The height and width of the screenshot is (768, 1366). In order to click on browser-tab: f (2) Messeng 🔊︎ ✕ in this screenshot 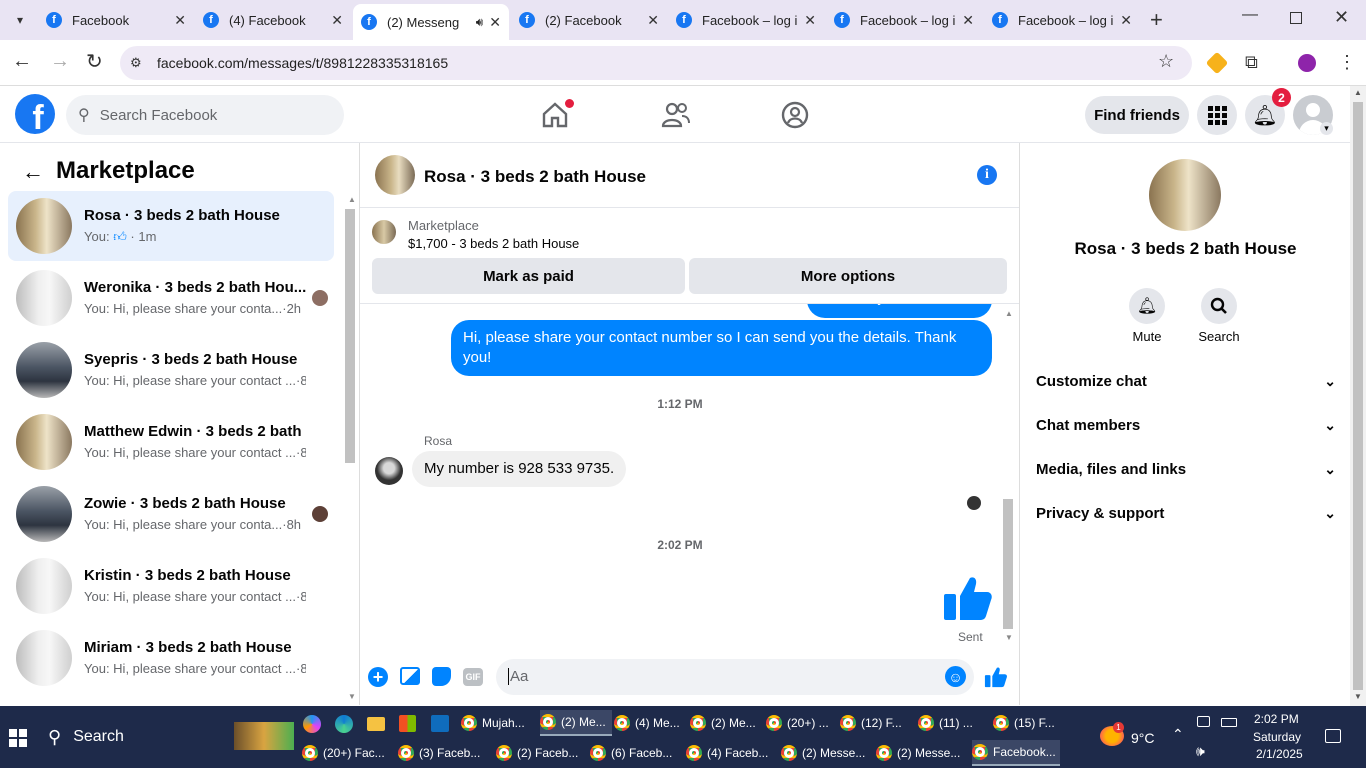, I will do `click(431, 22)`.